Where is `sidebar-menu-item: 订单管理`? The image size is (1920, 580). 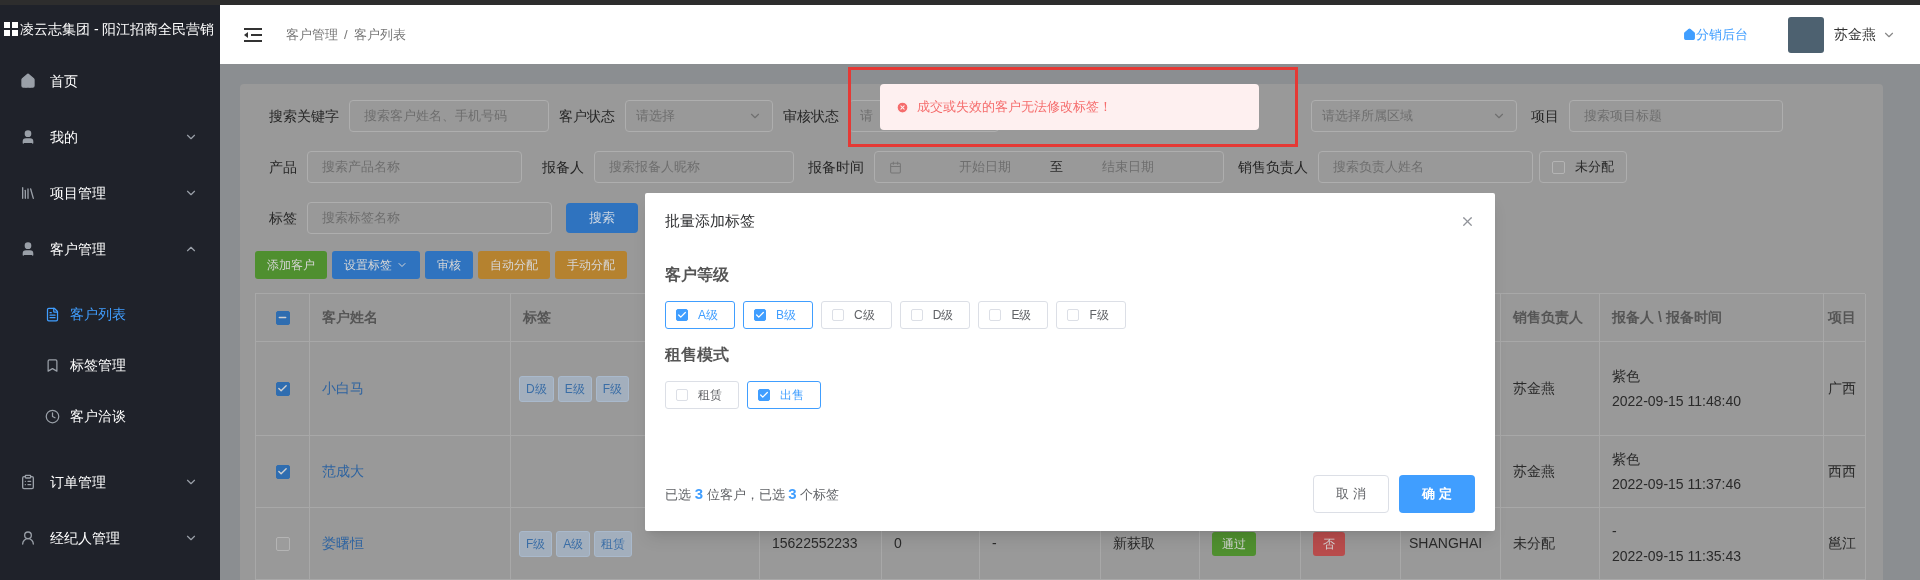
sidebar-menu-item: 订单管理 is located at coordinates (110, 482).